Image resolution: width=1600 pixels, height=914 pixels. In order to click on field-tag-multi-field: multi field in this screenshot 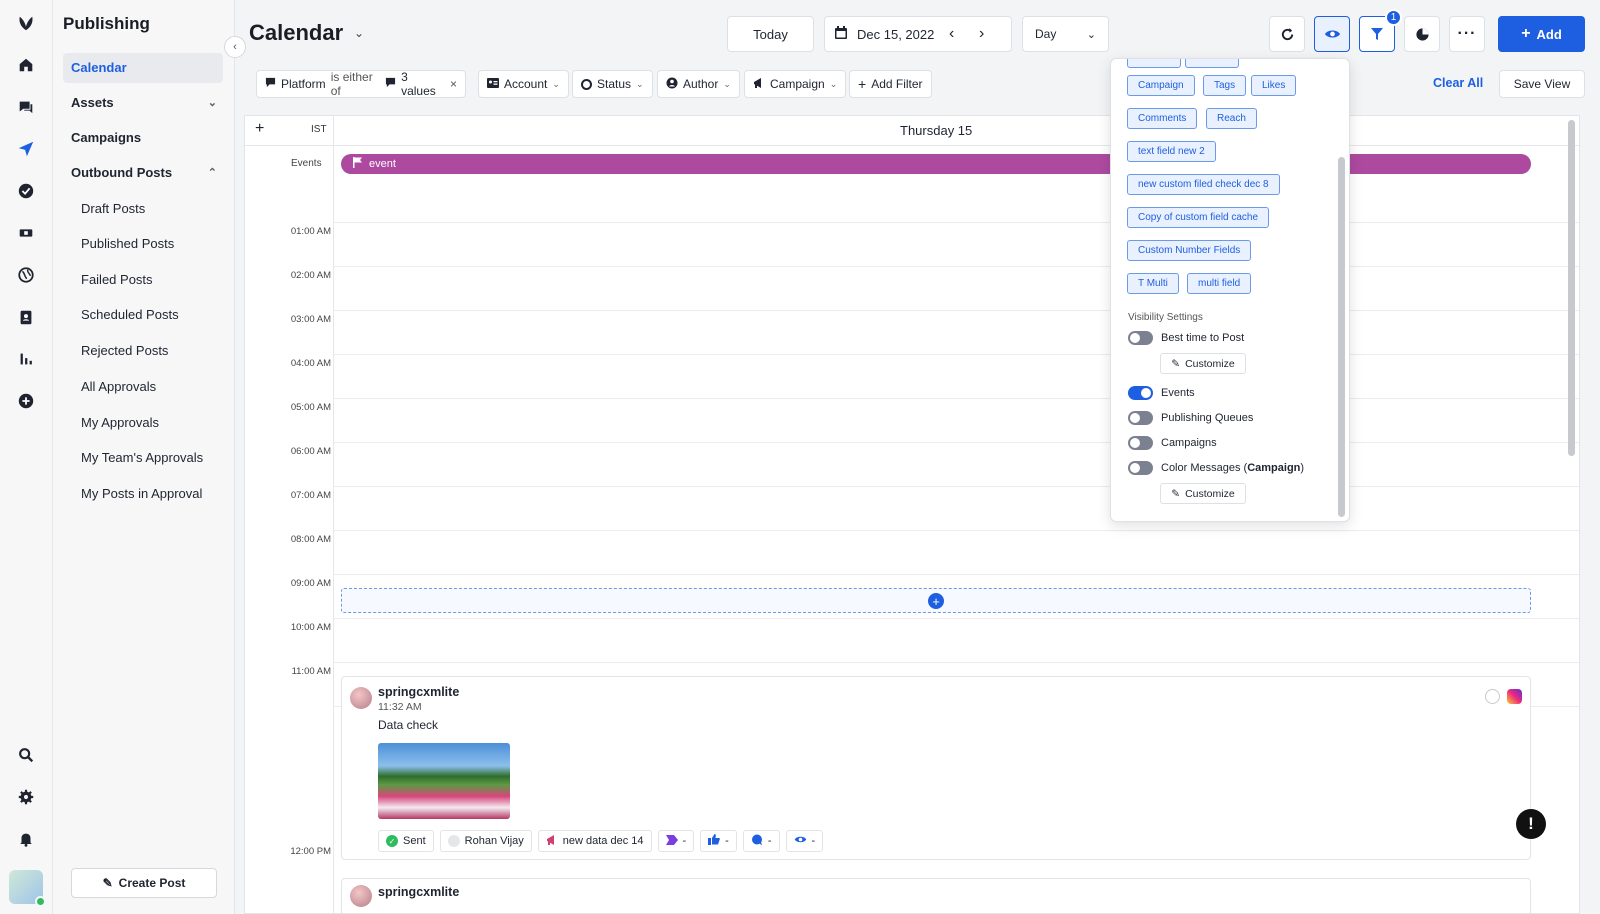, I will do `click(1219, 283)`.